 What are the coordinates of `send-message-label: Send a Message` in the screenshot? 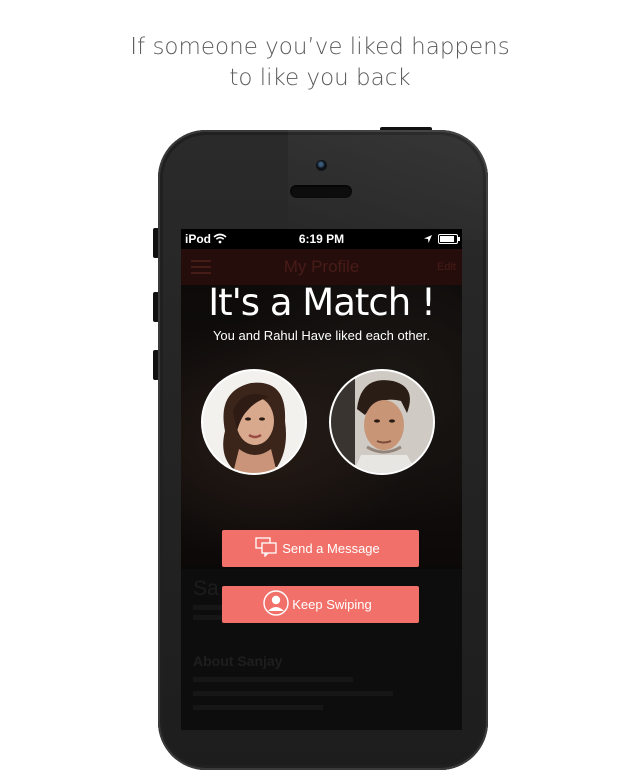 It's located at (331, 548).